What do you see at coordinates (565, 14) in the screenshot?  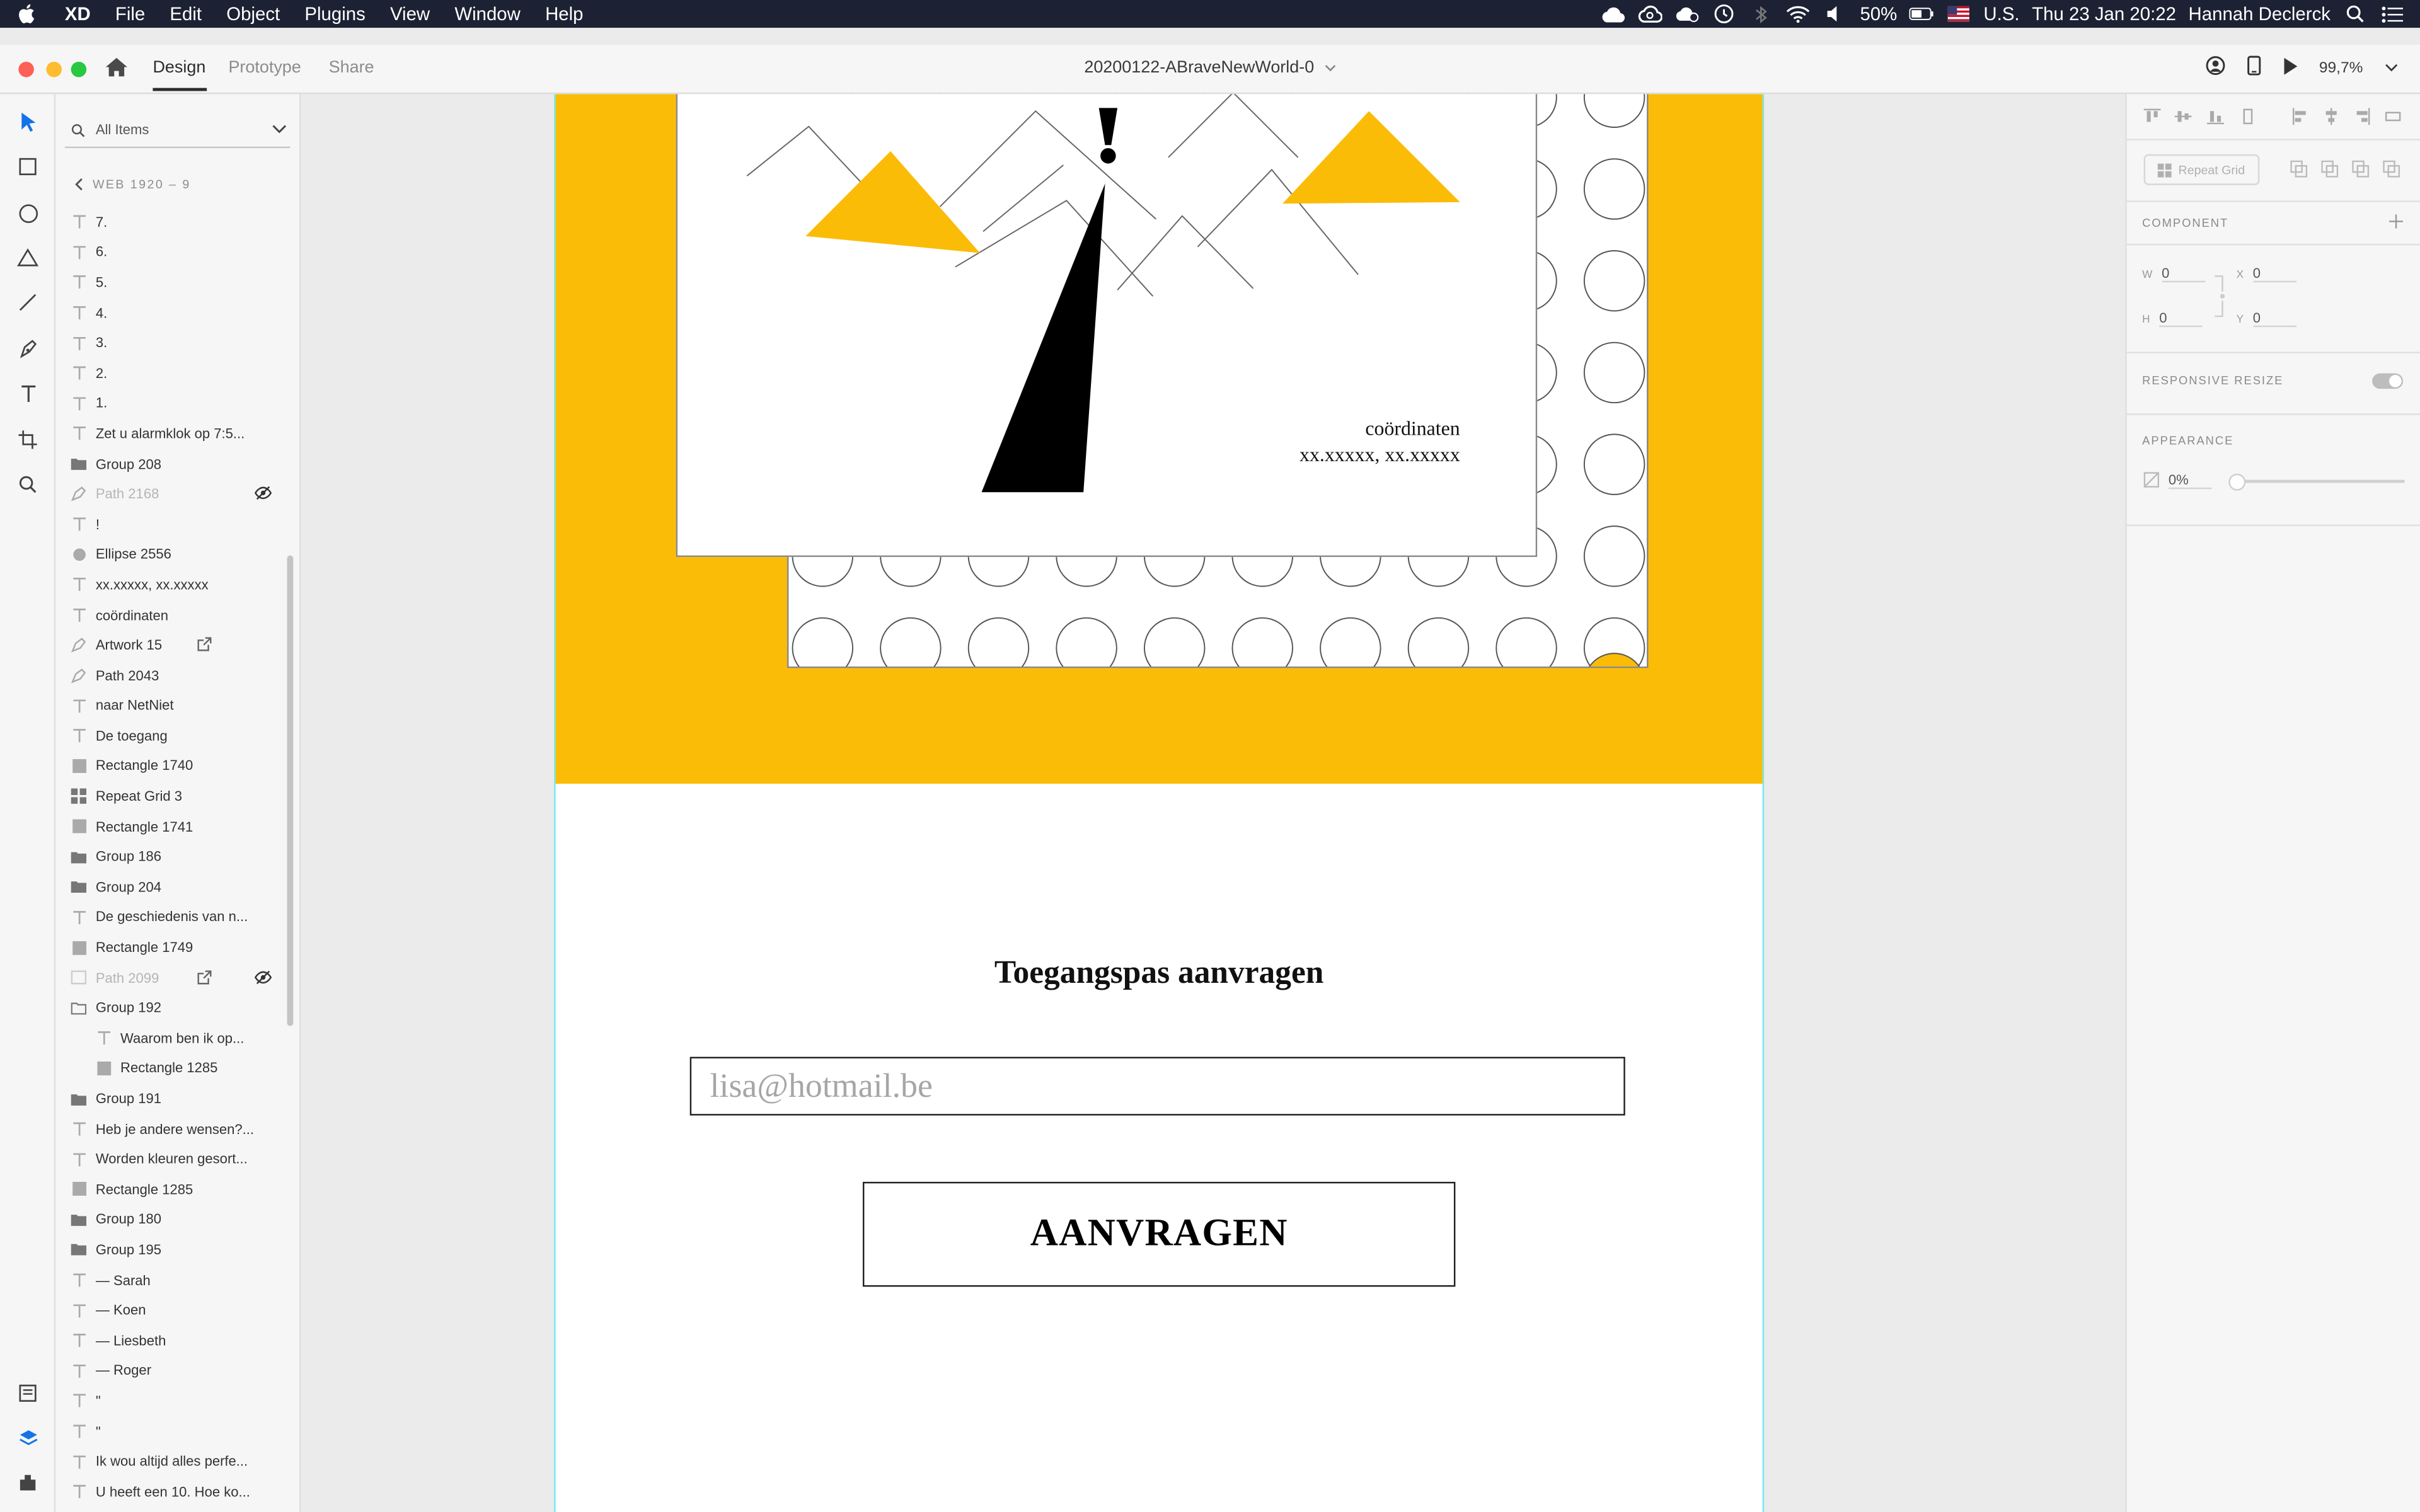 I see `menu-help: Help` at bounding box center [565, 14].